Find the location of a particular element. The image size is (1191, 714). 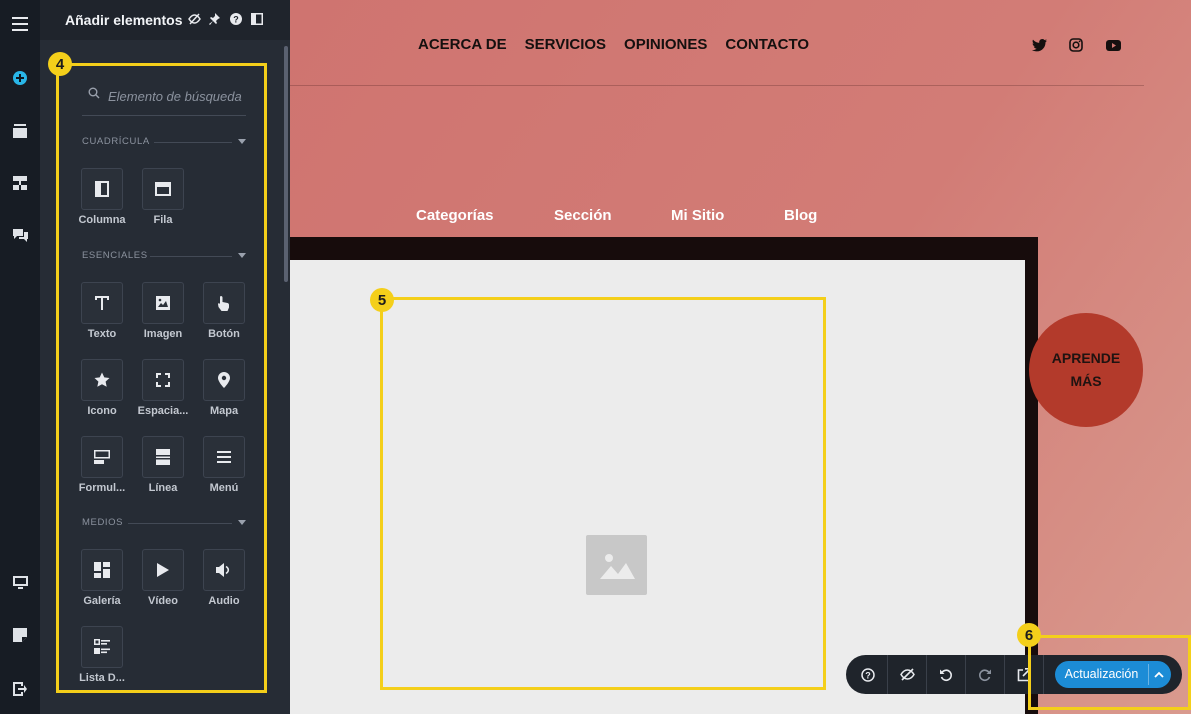

subnav-link-seccion: Sección is located at coordinates (583, 215).